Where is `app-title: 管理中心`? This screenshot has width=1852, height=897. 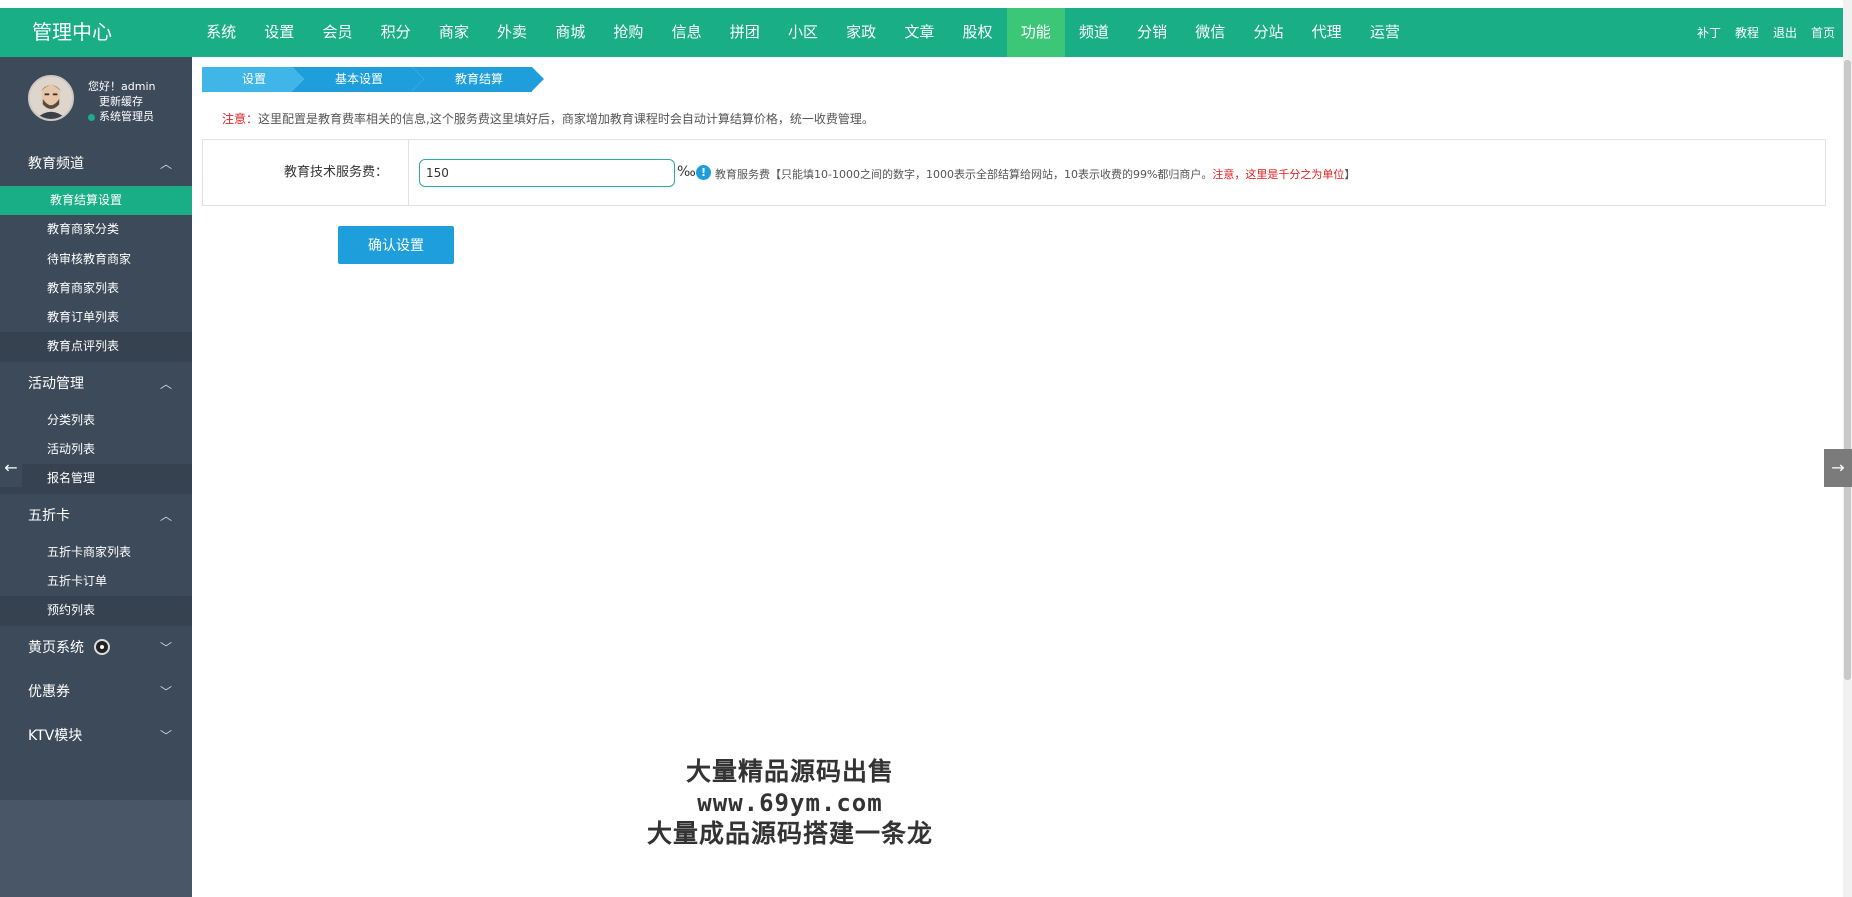 app-title: 管理中心 is located at coordinates (72, 32).